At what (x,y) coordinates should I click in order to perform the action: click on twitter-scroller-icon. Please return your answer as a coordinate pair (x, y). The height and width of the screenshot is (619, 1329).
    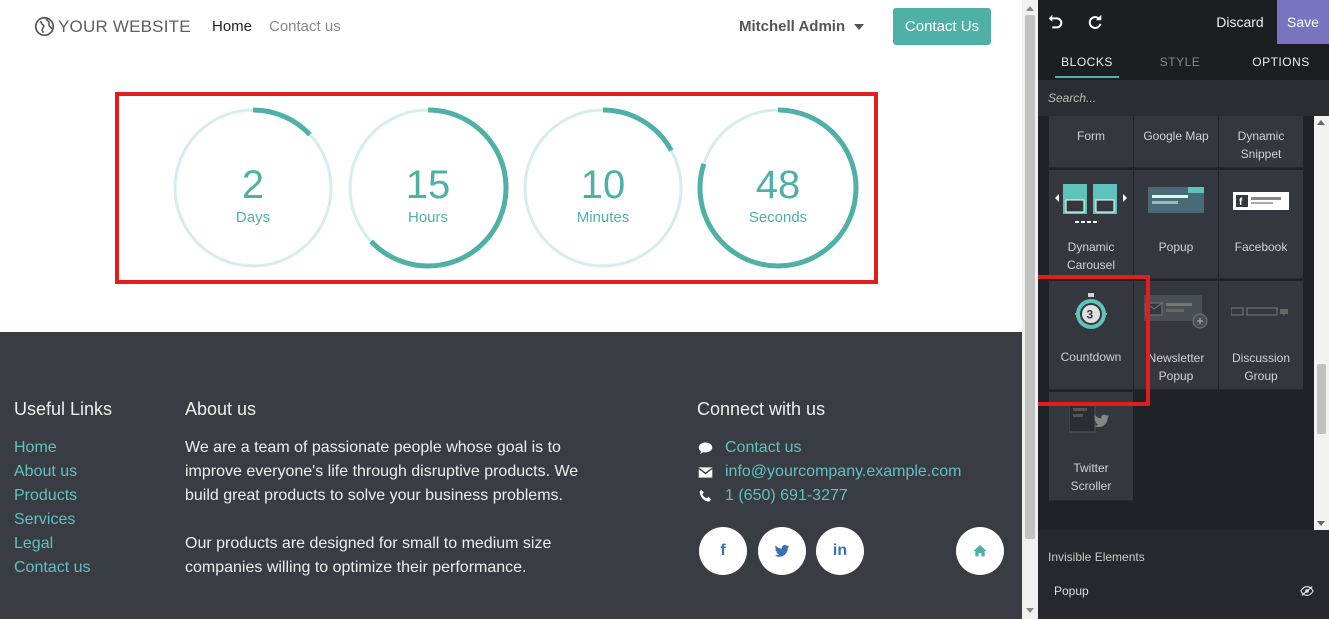
    Looking at the image, I should click on (1089, 417).